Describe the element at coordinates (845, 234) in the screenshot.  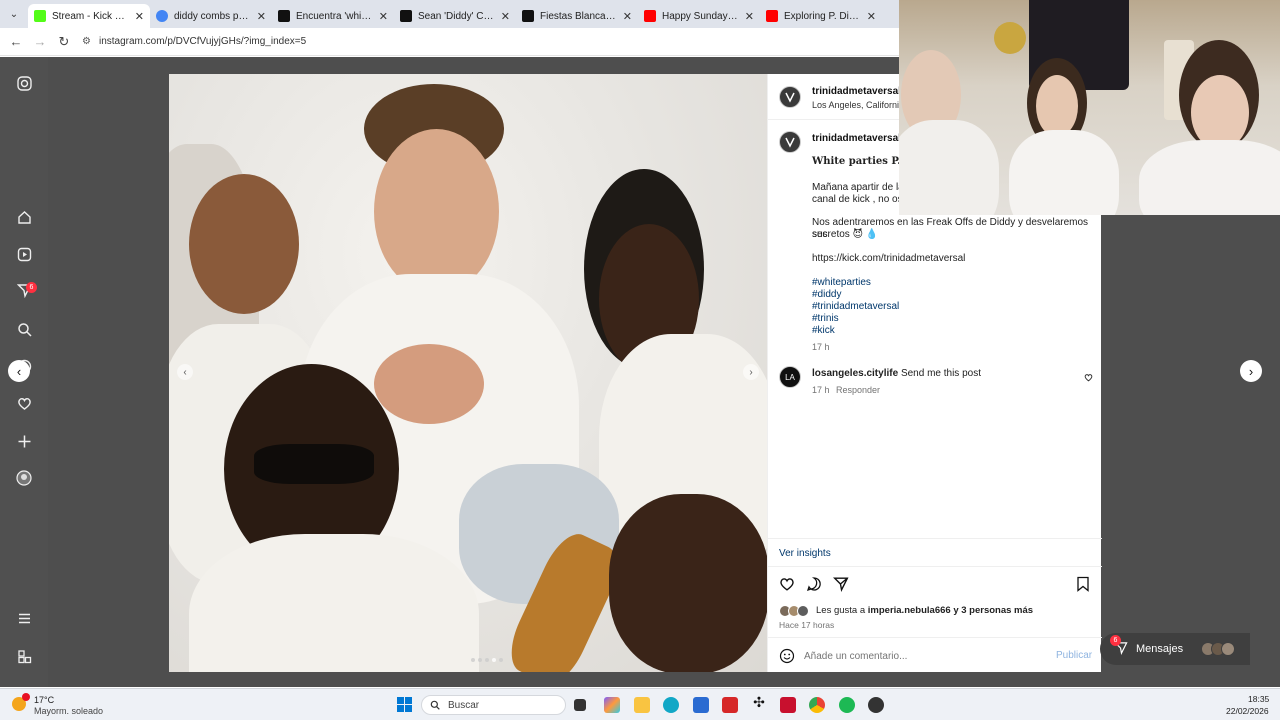
I see `caption-line: secretos 😈 💧` at that location.